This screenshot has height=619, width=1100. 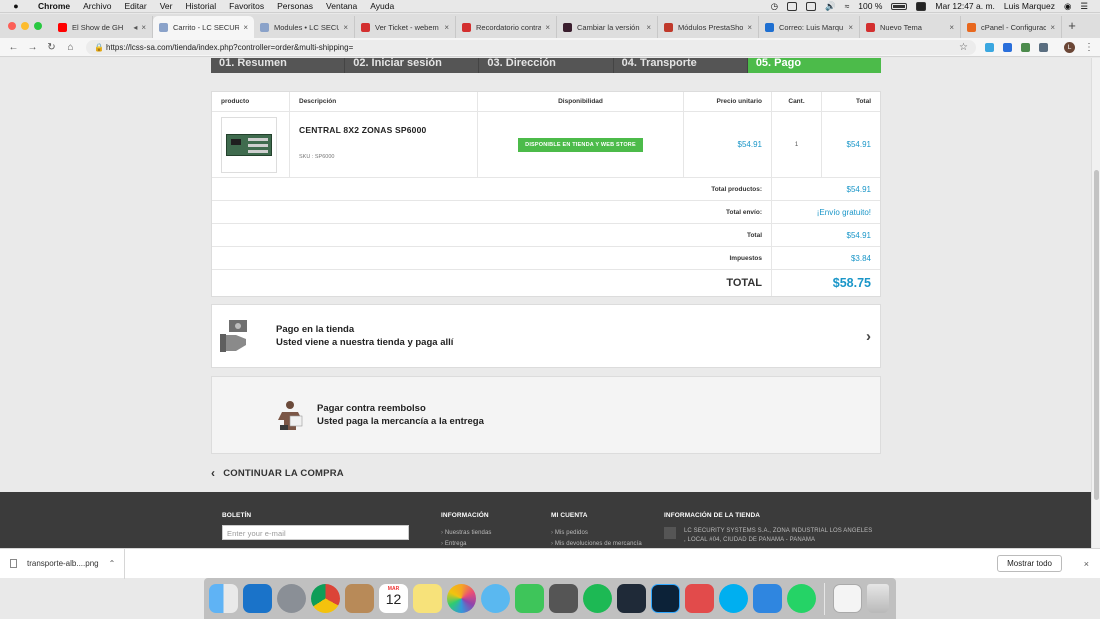 What do you see at coordinates (257, 598) in the screenshot?
I see `outlook-icon` at bounding box center [257, 598].